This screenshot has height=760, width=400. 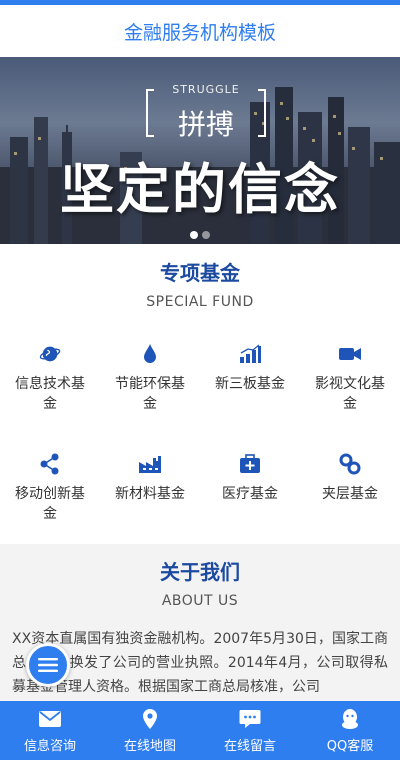 I want to click on map-pin-icon, so click(x=150, y=719).